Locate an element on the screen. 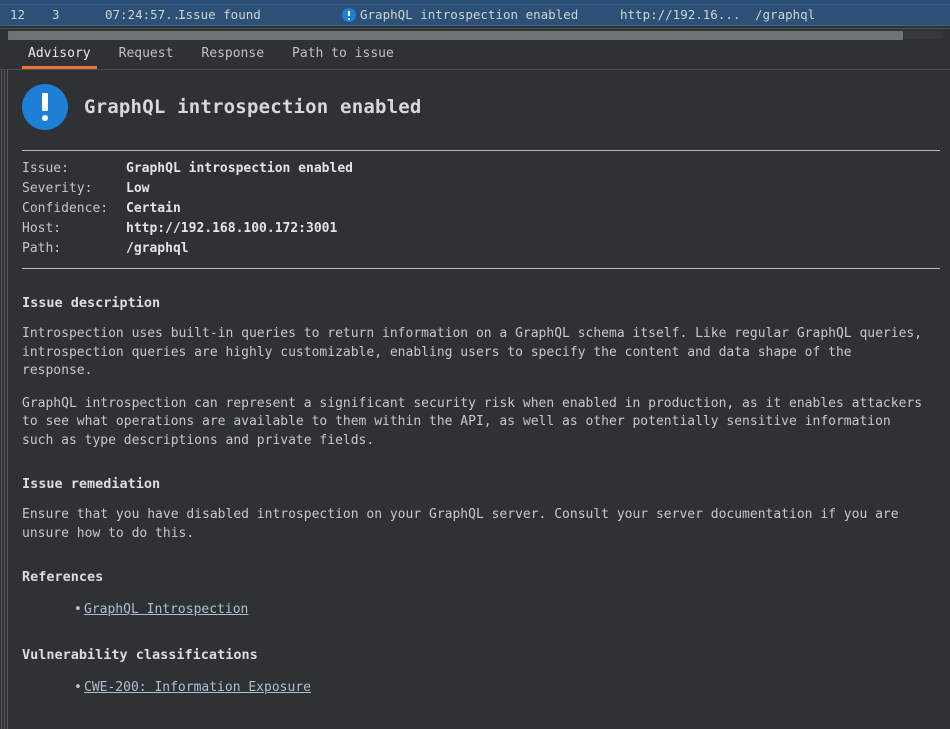  divider-bottom-wrap is located at coordinates (481, 268).